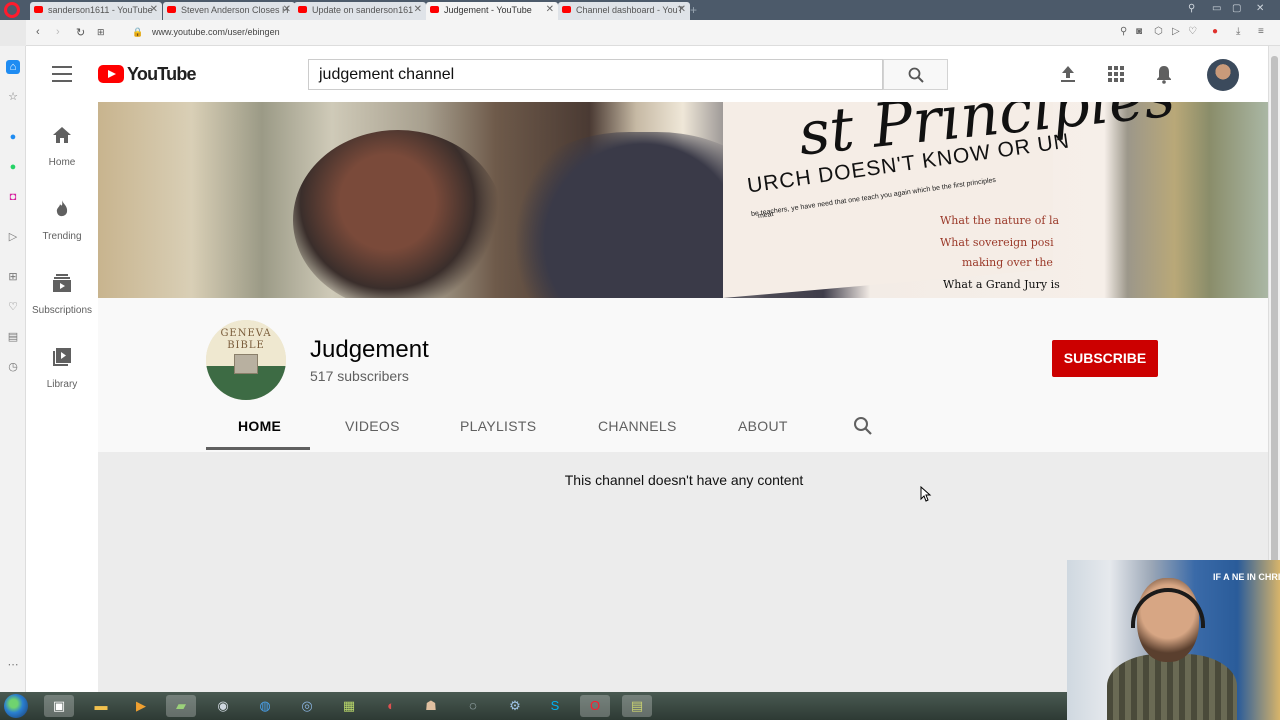 The image size is (1280, 720). I want to click on browser-tab-active: Judgement - YouTube ✕, so click(492, 11).